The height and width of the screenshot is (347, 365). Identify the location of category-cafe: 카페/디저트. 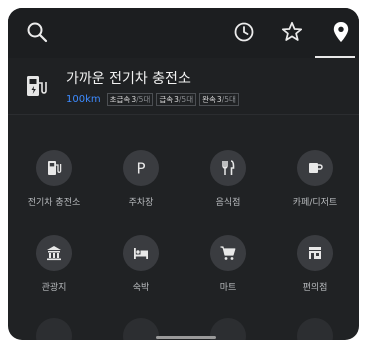
(315, 179).